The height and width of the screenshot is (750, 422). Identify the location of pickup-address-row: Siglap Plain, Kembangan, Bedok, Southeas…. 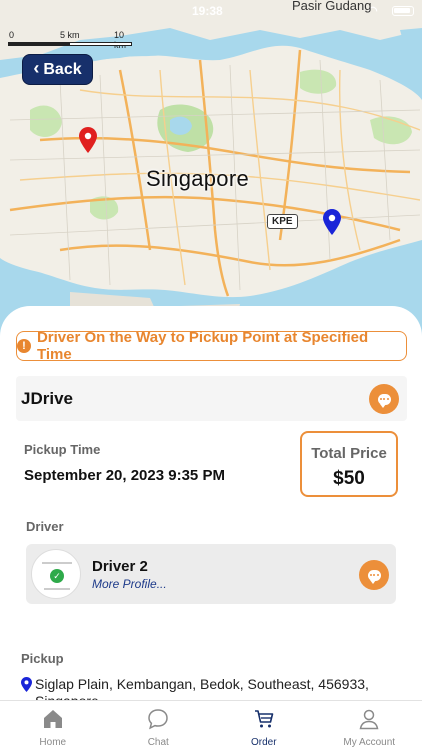
(211, 688).